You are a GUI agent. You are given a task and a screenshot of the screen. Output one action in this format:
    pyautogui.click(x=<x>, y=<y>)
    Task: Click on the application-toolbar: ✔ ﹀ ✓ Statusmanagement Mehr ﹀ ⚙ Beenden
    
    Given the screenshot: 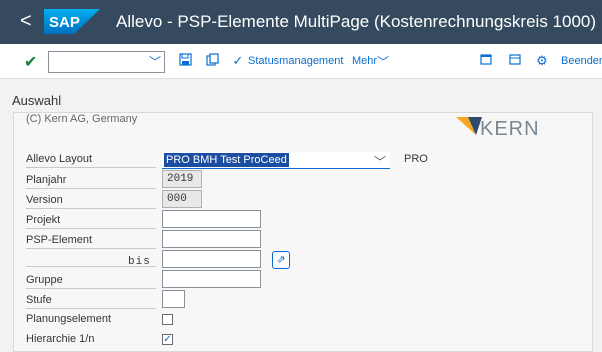 What is the action you would take?
    pyautogui.click(x=301, y=61)
    